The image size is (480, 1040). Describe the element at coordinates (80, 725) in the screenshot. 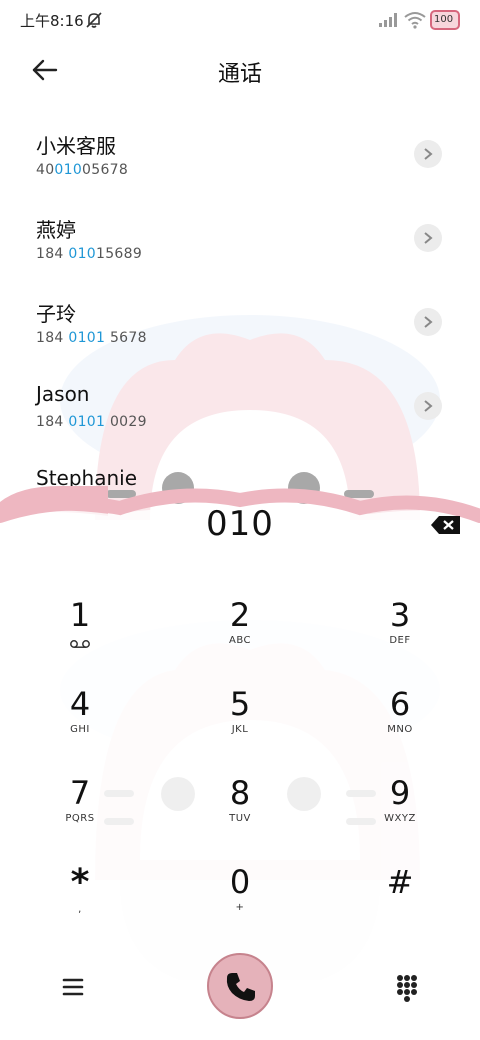

I see `dial-key-4: 4 GHI` at that location.